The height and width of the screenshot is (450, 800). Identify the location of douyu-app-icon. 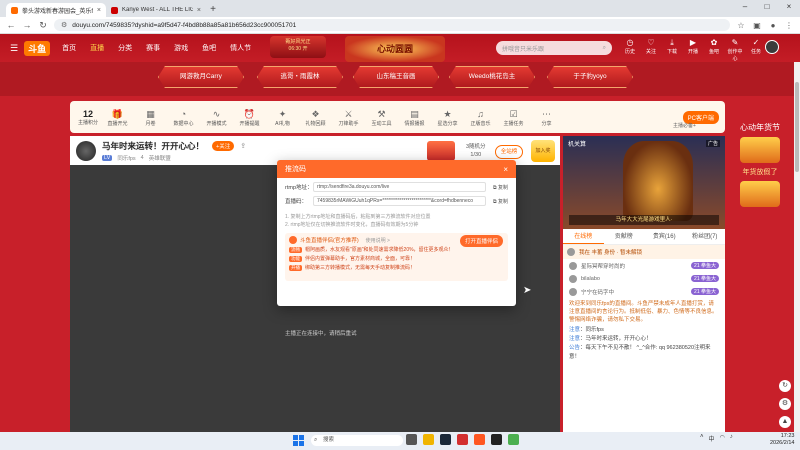
(479, 439).